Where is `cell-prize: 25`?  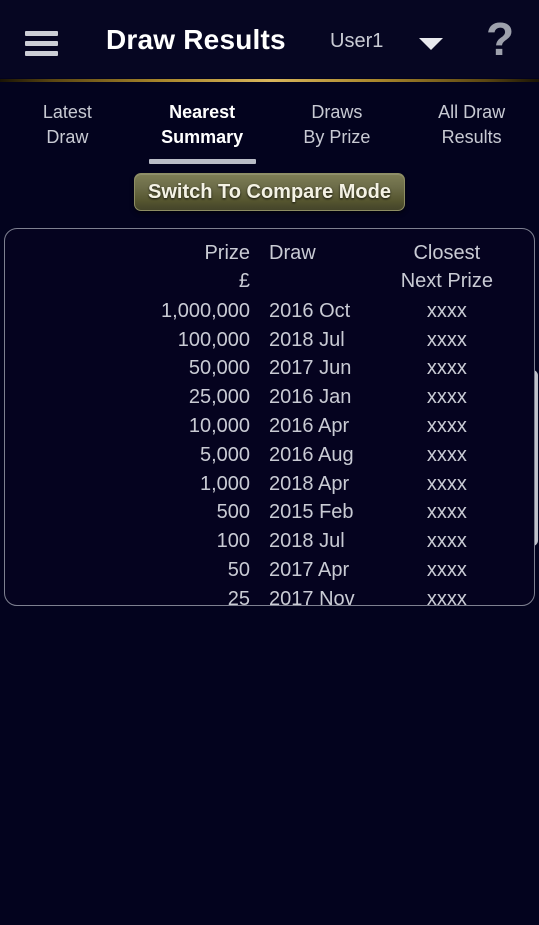 cell-prize: 25 is located at coordinates (239, 596).